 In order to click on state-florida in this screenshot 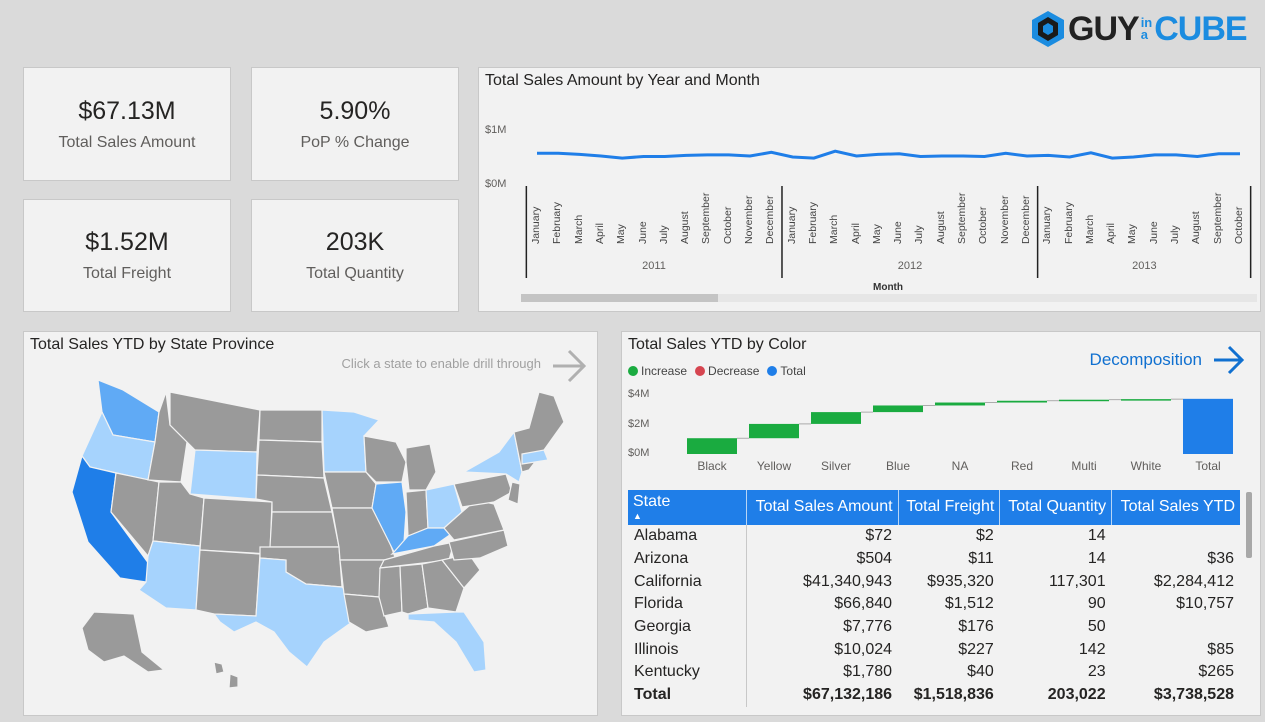, I will do `click(447, 642)`.